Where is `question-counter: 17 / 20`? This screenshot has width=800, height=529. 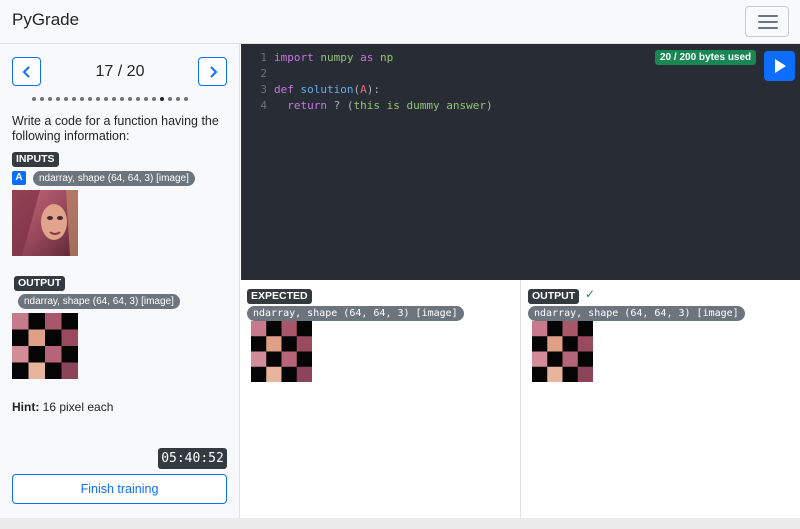 question-counter: 17 / 20 is located at coordinates (120, 71).